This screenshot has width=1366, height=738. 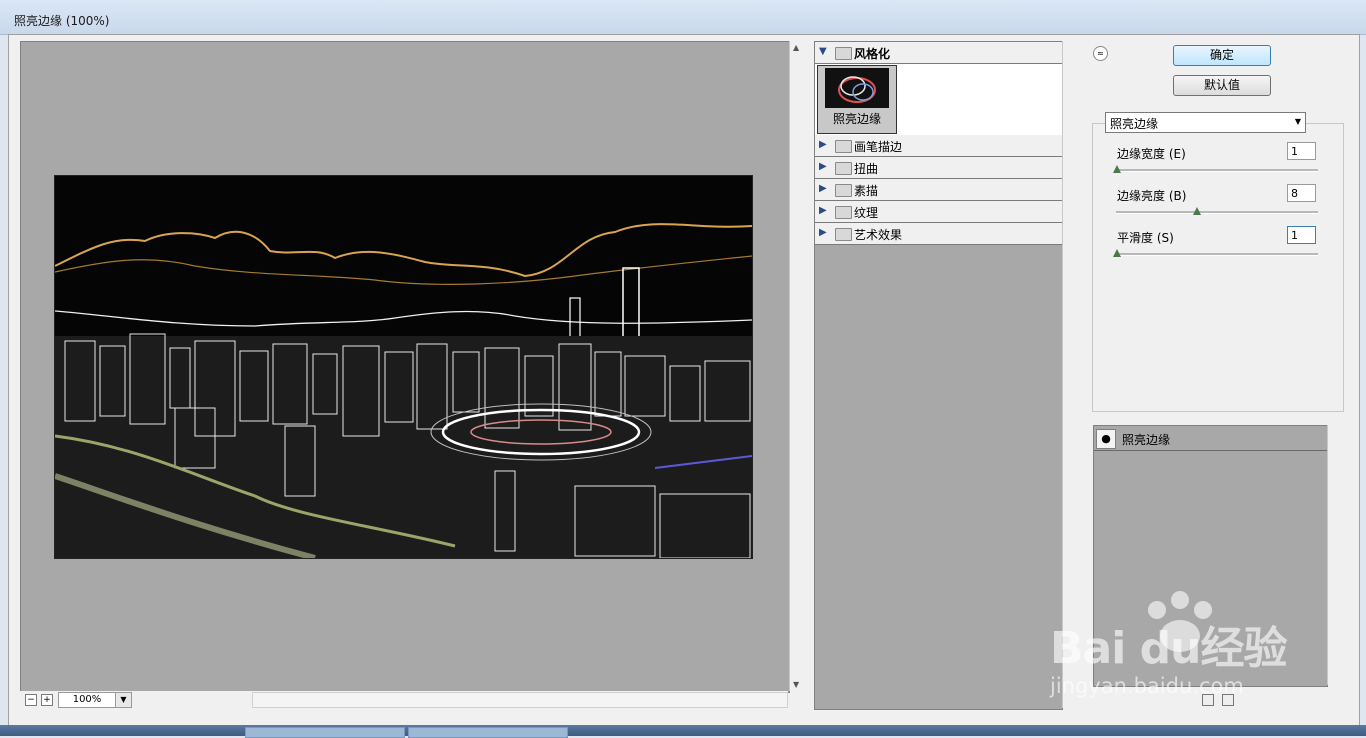 What do you see at coordinates (1334, 555) in the screenshot?
I see `layers-scrollbar` at bounding box center [1334, 555].